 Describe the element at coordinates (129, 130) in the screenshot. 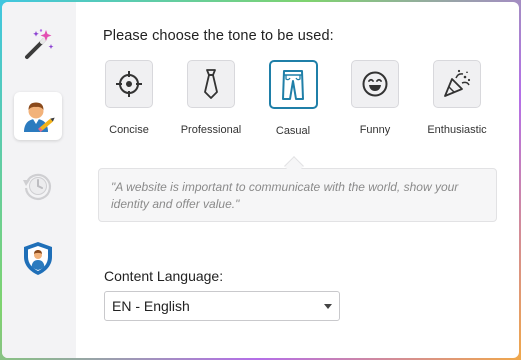

I see `tone-label: Concise` at that location.